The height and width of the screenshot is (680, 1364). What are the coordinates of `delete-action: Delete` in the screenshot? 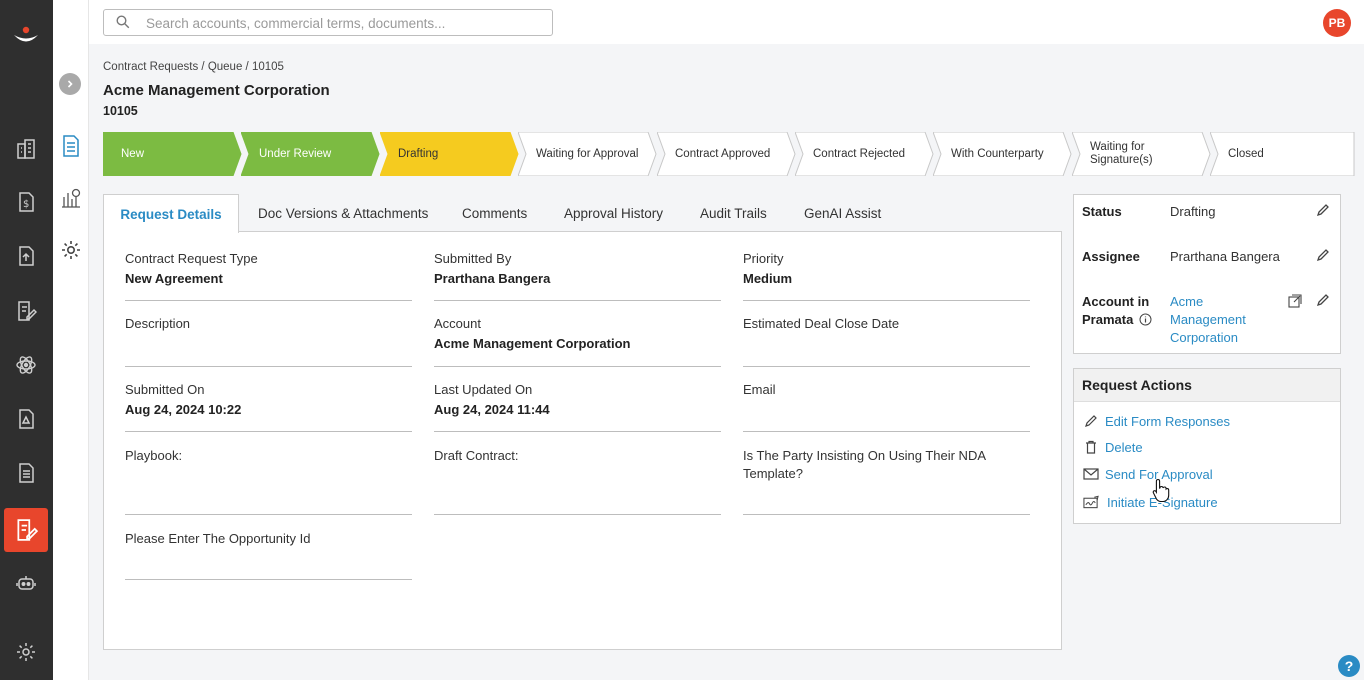 It's located at (1113, 447).